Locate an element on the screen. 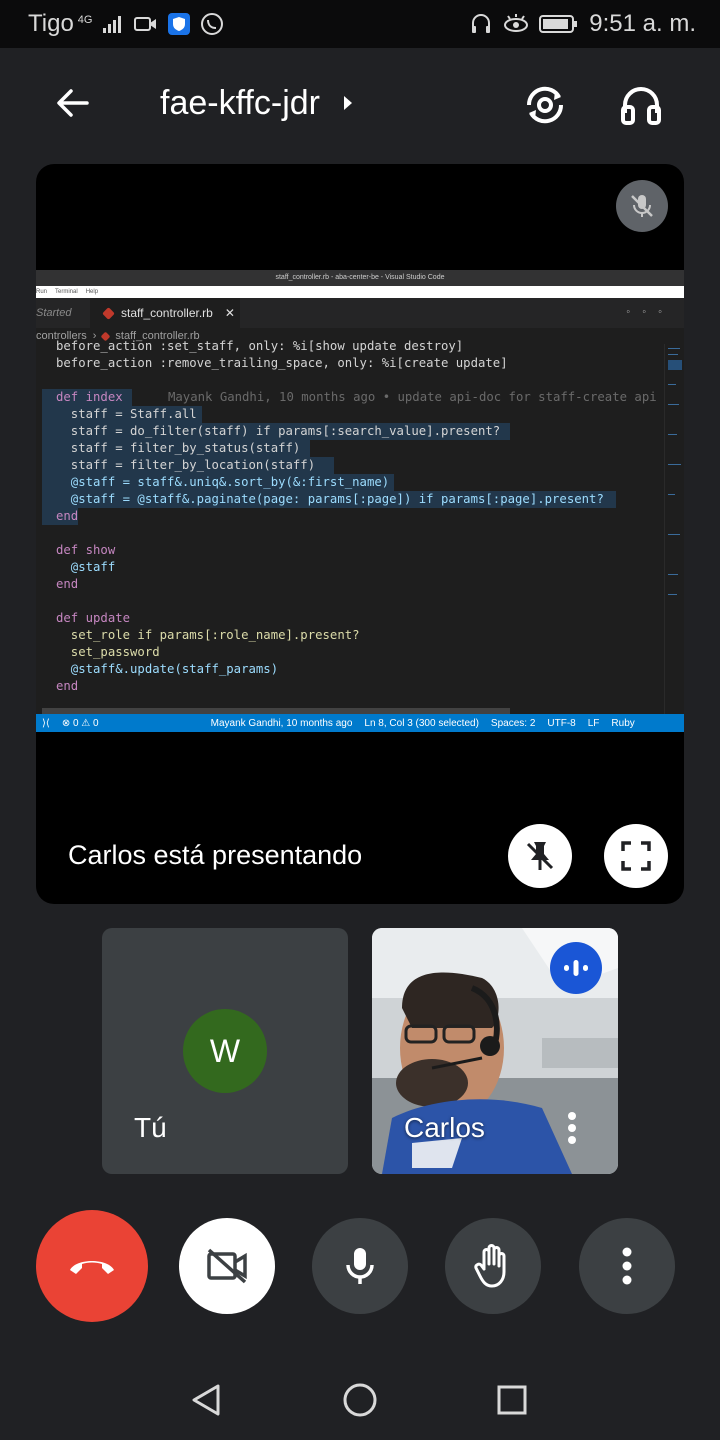 This screenshot has width=720, height=1440. encoding-setting: UTF-8 is located at coordinates (561, 723).